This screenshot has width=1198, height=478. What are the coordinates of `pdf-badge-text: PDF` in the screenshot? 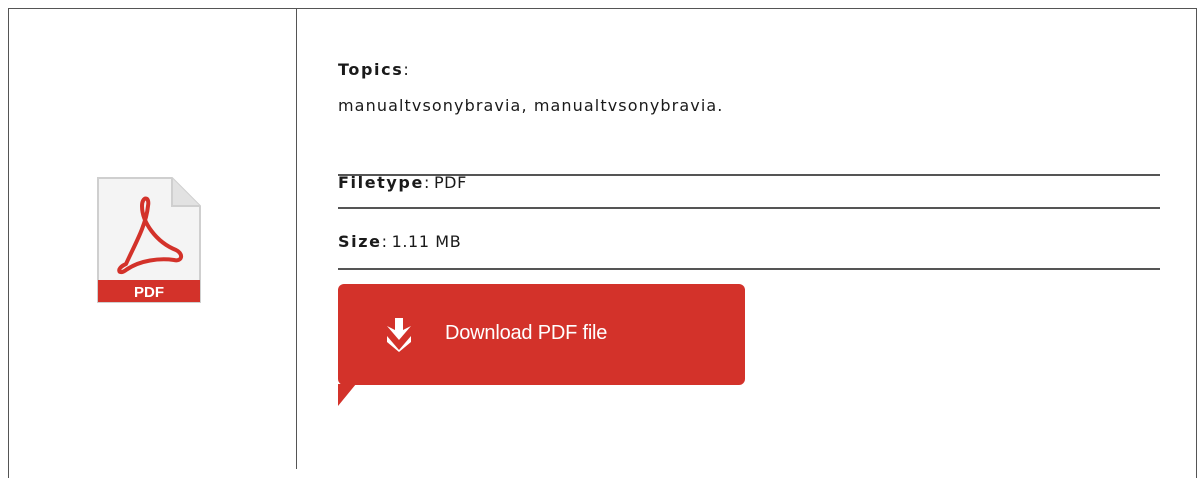 It's located at (149, 292).